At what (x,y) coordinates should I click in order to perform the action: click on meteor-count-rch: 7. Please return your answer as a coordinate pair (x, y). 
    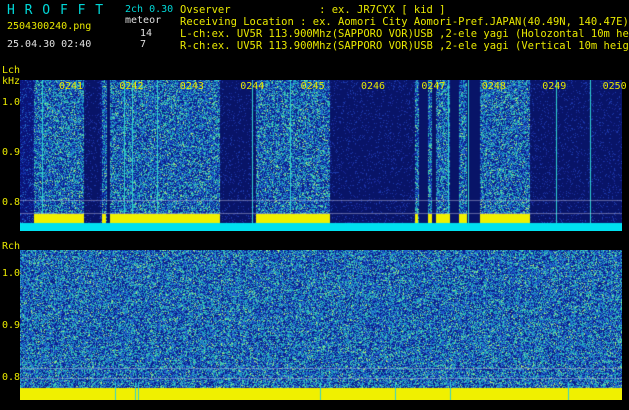
    Looking at the image, I should click on (143, 44).